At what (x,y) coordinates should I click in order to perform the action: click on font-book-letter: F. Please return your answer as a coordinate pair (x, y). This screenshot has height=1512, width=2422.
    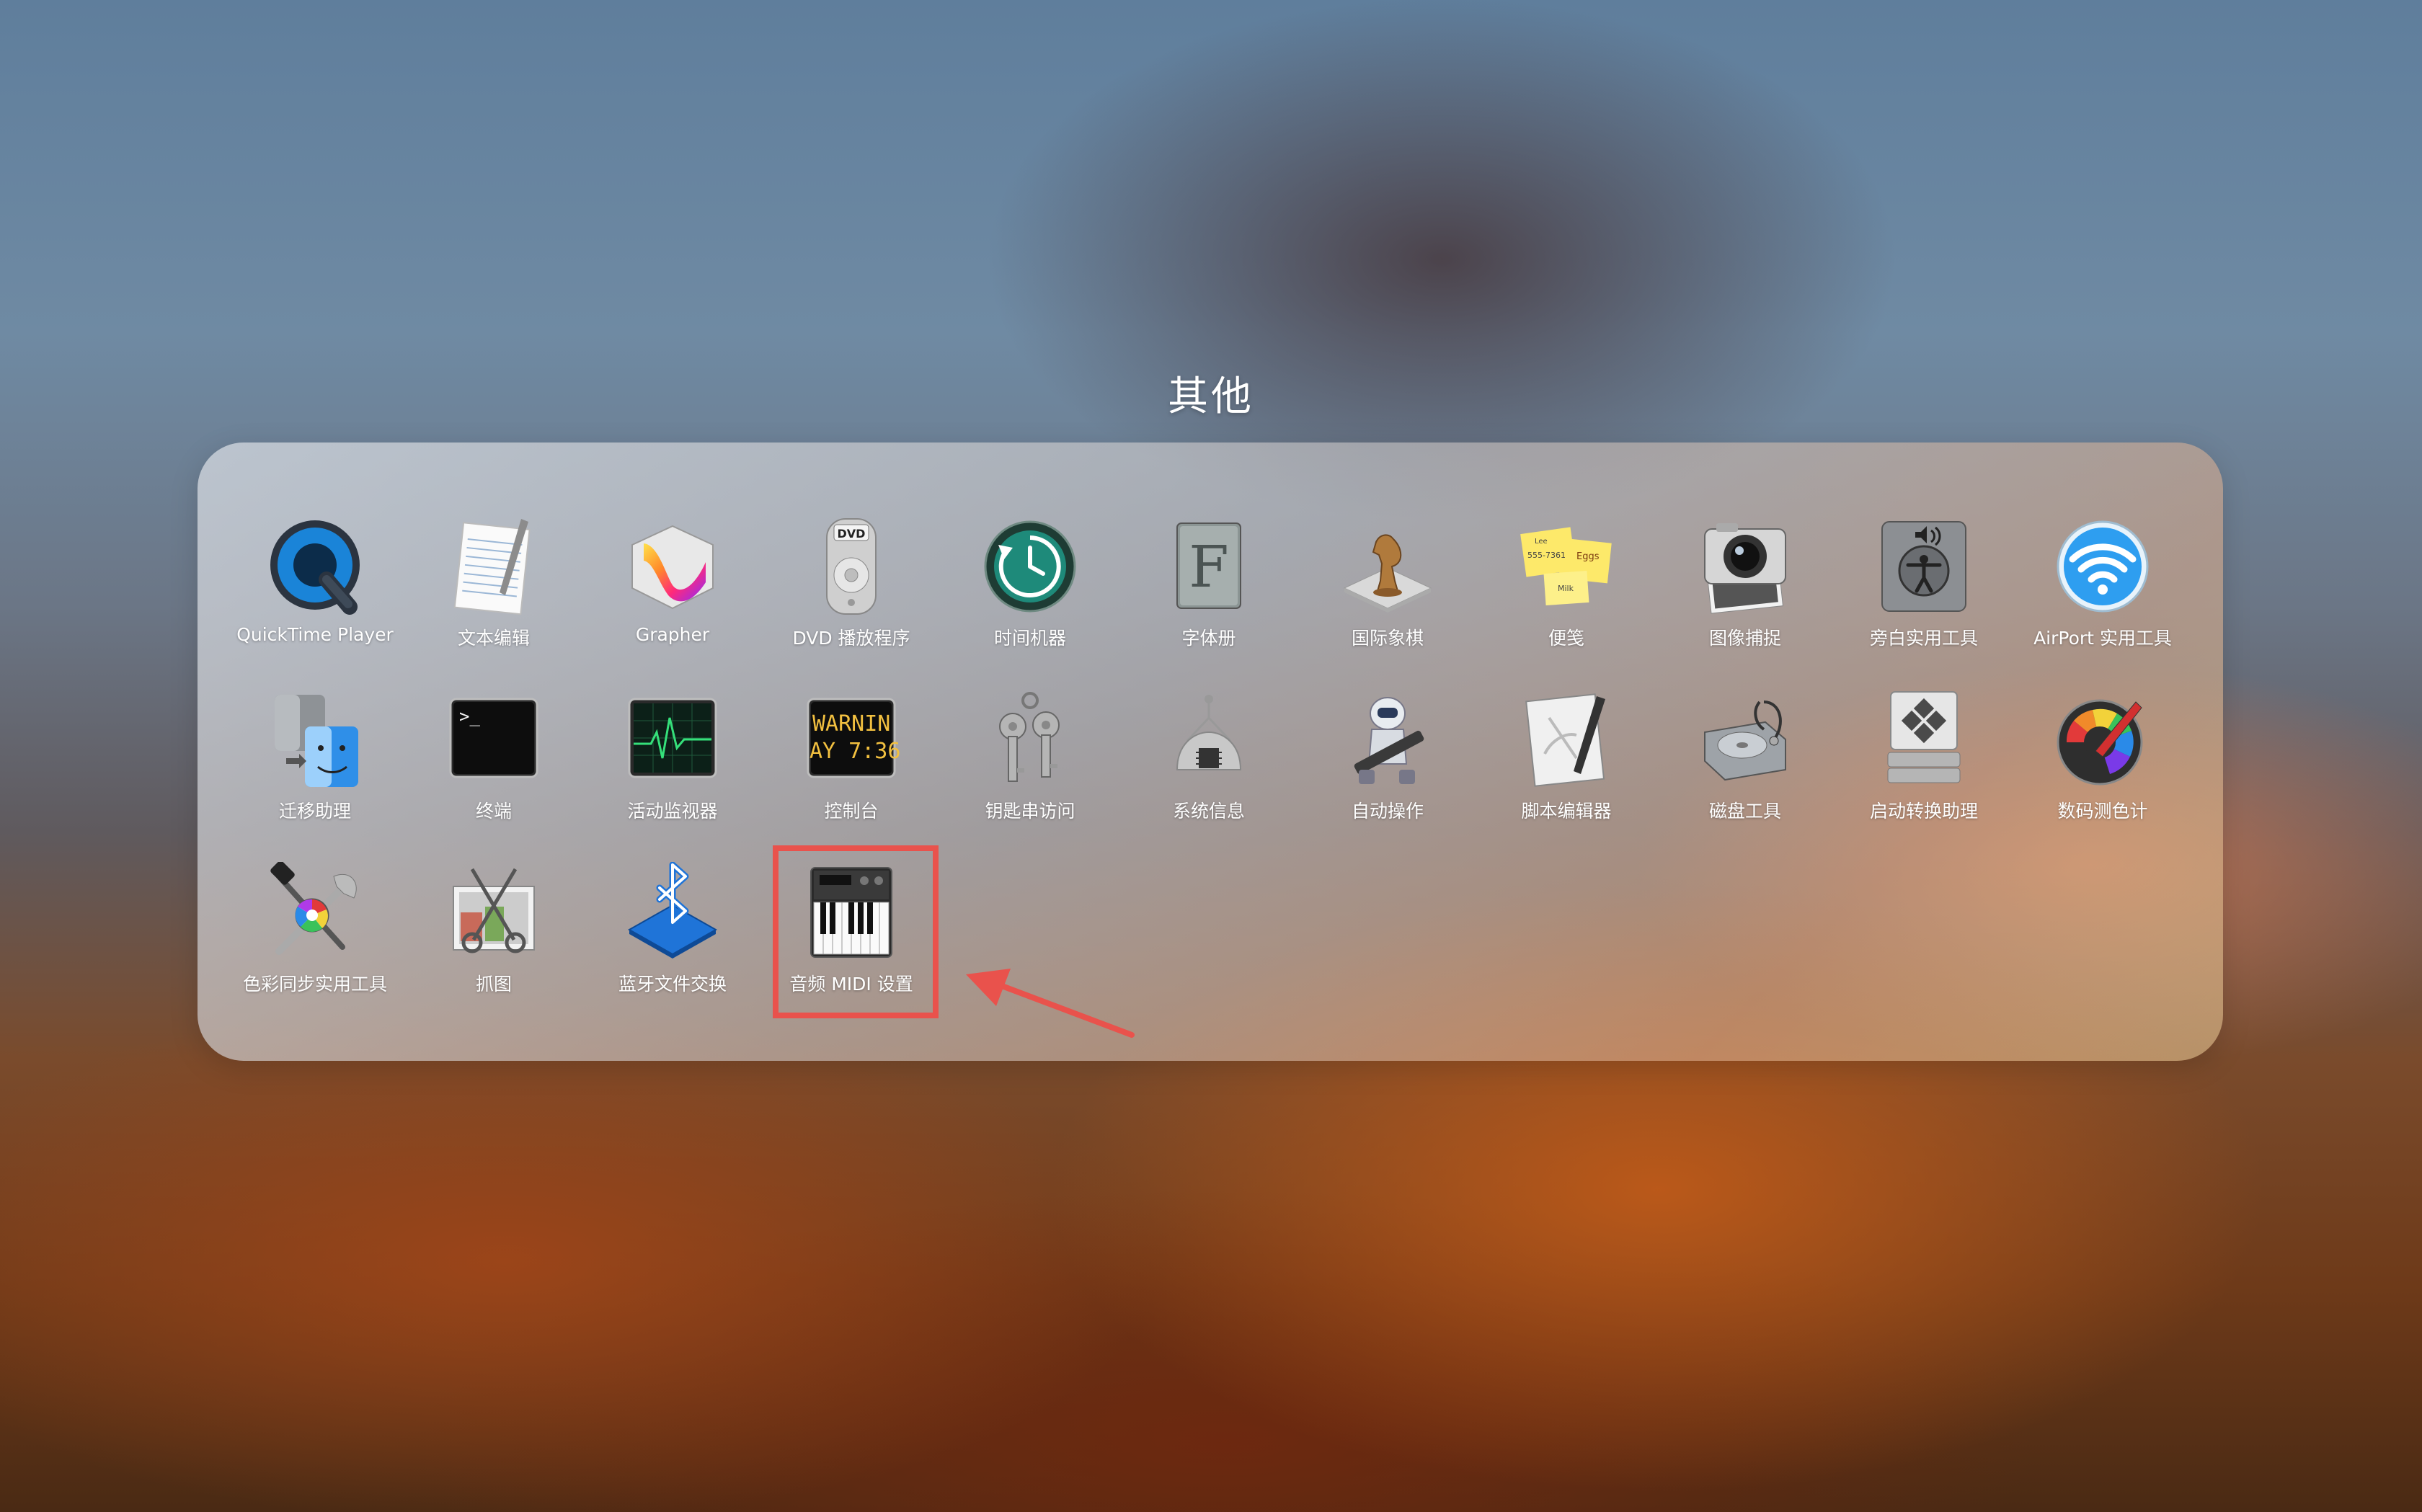
    Looking at the image, I should click on (1209, 567).